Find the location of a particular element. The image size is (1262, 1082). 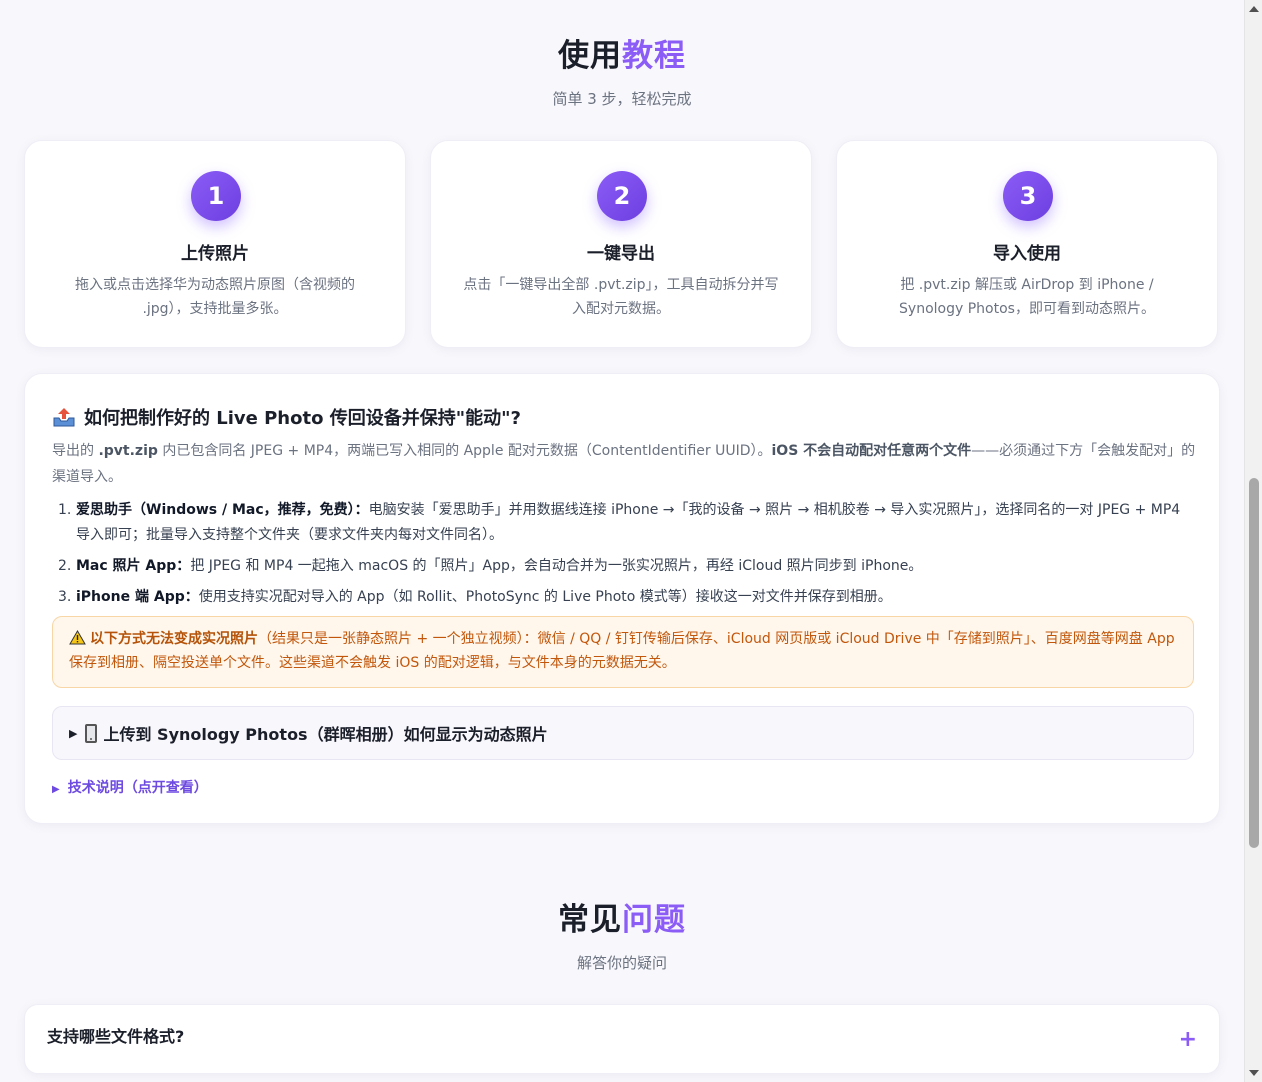

step-title: 导入使用 is located at coordinates (1027, 254).